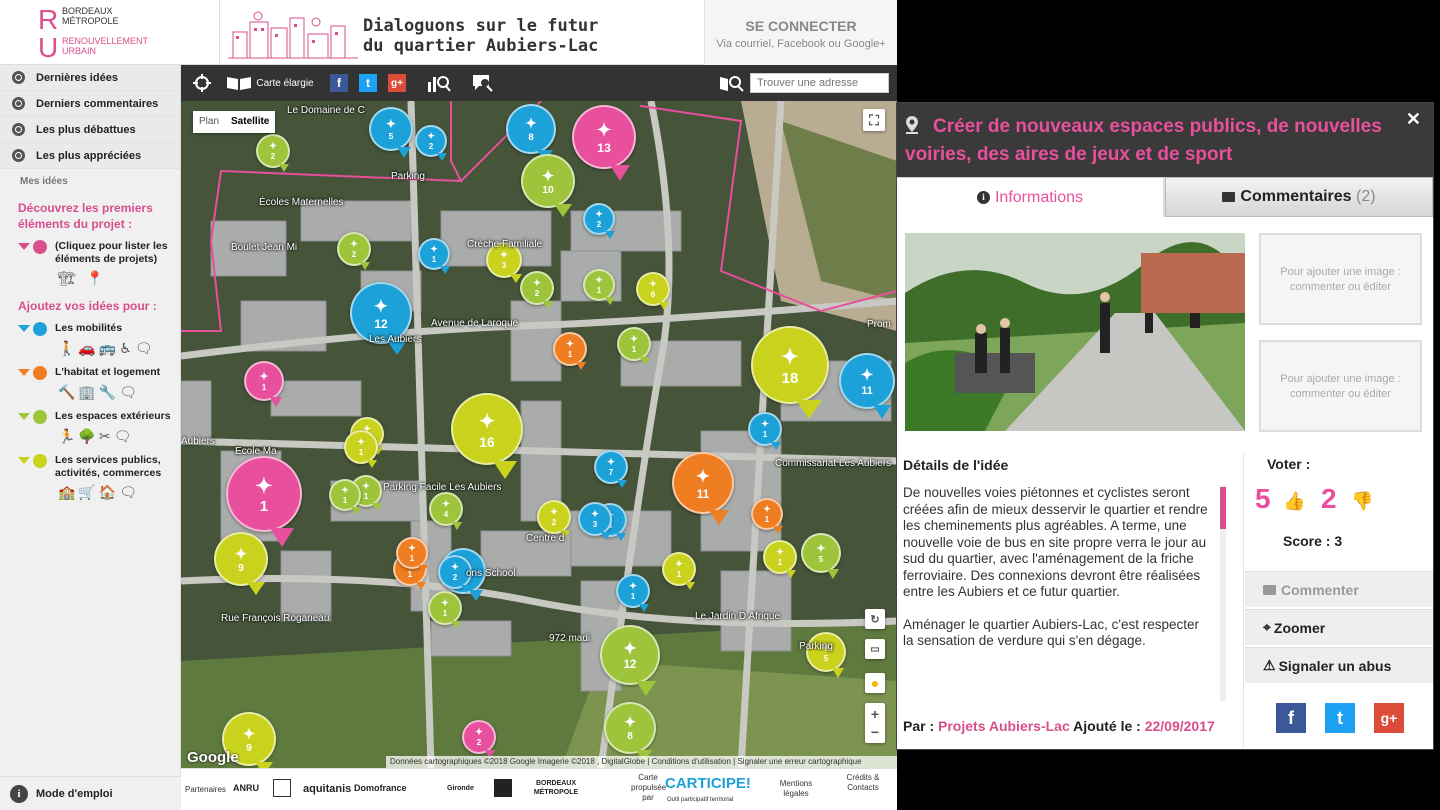 Image resolution: width=1440 pixels, height=810 pixels. What do you see at coordinates (270, 83) in the screenshot?
I see `carte-elargie-button: Carte élargie` at bounding box center [270, 83].